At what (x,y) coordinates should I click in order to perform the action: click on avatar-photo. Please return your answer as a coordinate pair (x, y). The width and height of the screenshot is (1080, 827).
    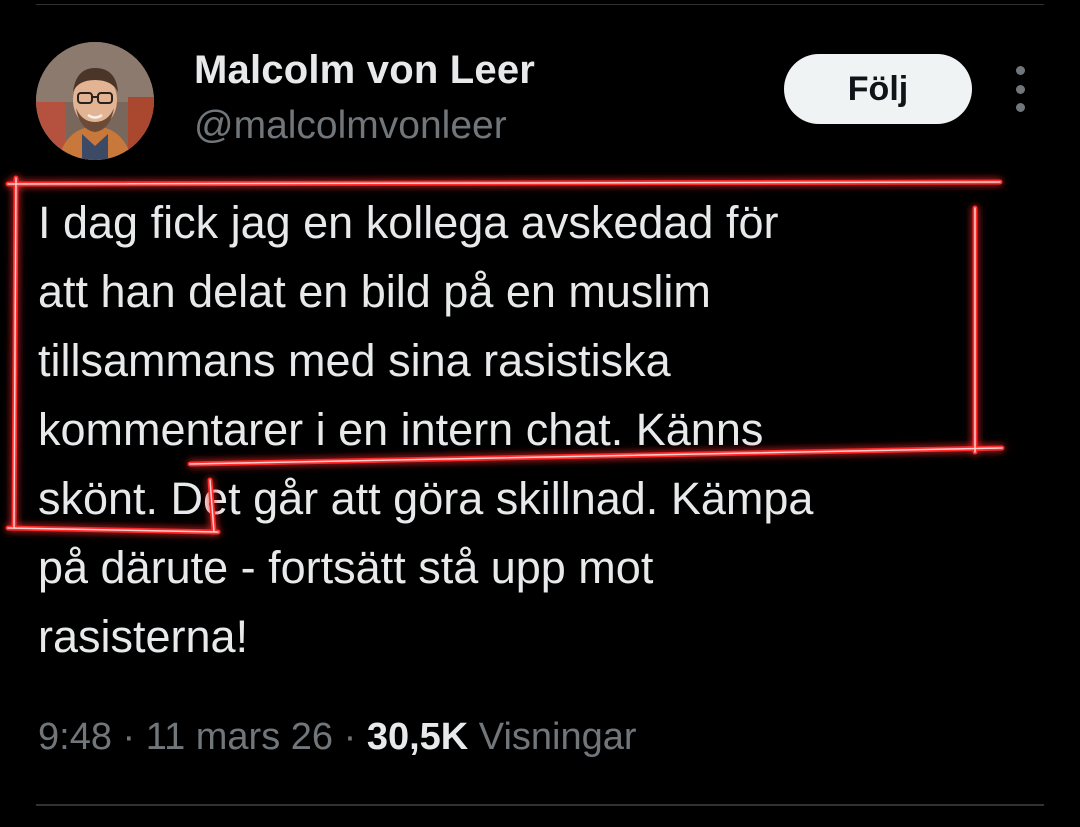
    Looking at the image, I should click on (95, 101).